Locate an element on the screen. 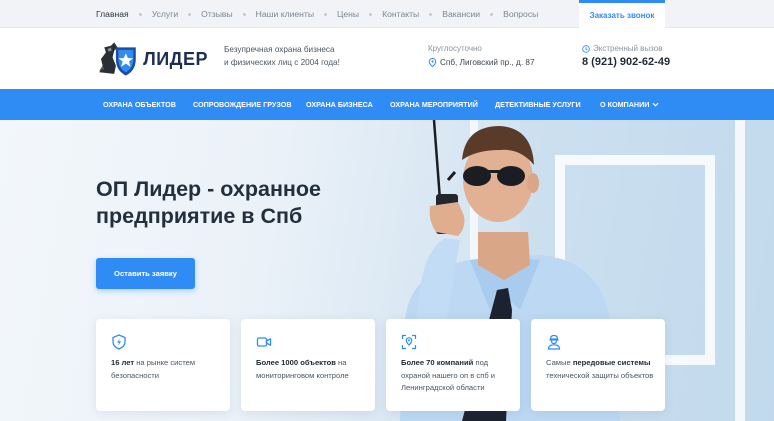 The image size is (774, 421). nav-business-security: ОХРАНА БИЗНЕСА is located at coordinates (339, 104).